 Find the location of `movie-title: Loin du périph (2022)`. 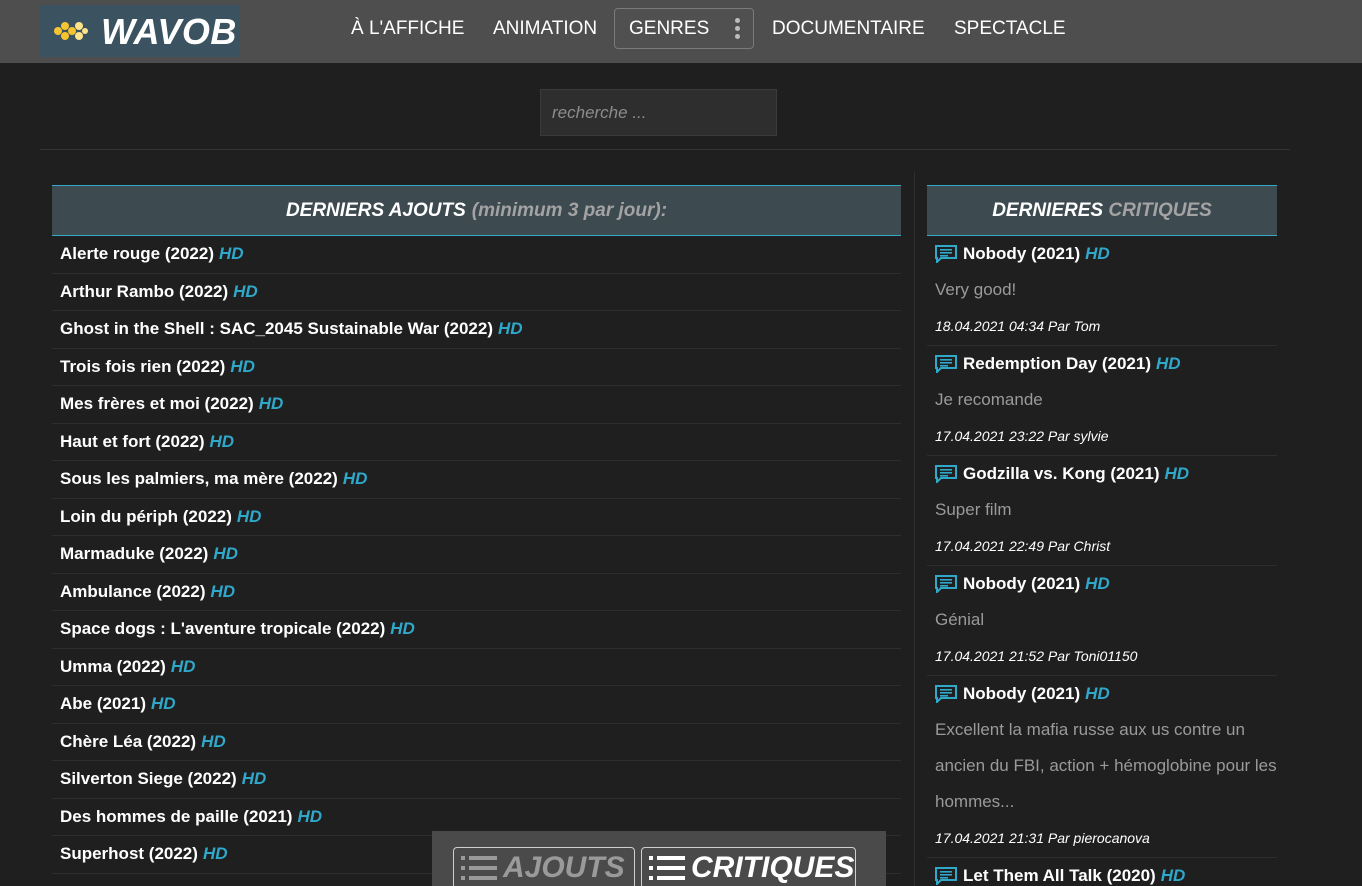

movie-title: Loin du périph (2022) is located at coordinates (146, 516).